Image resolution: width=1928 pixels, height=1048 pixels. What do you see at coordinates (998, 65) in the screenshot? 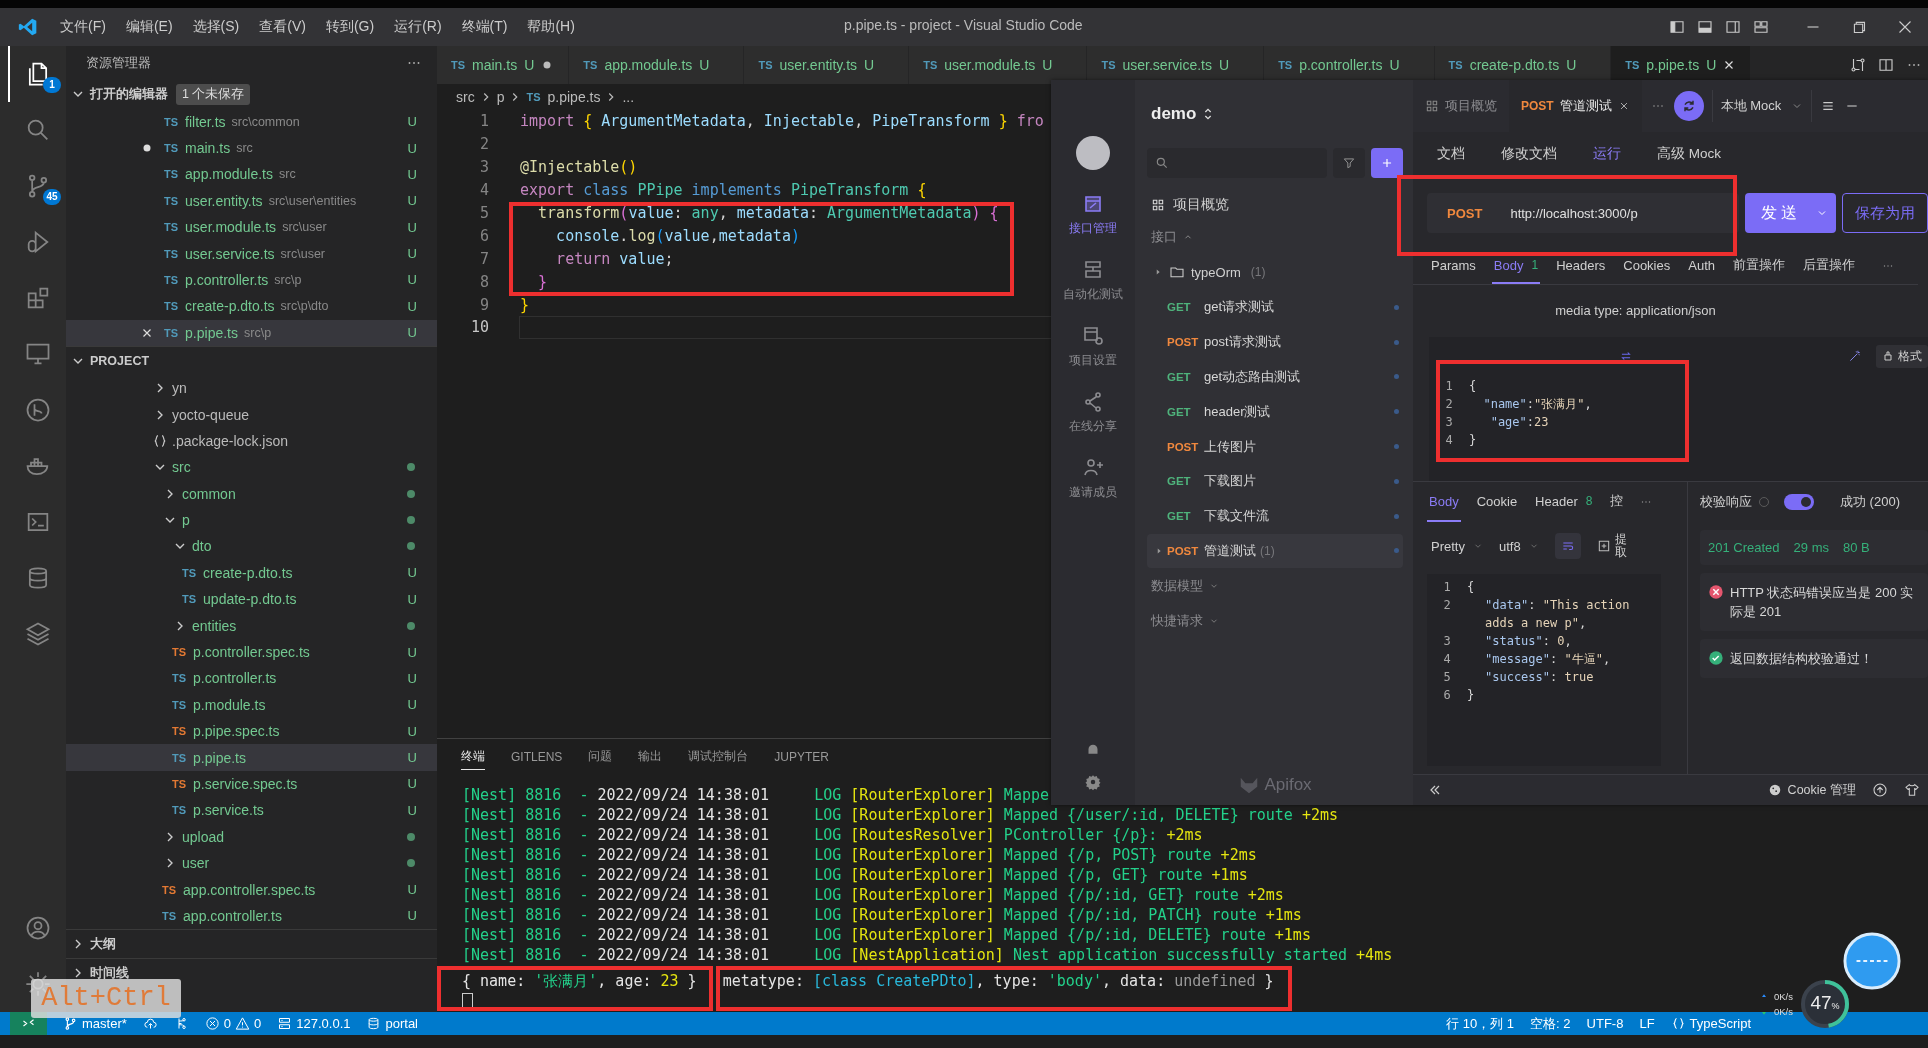
I see `editor-tab: TS user.module.ts U` at bounding box center [998, 65].